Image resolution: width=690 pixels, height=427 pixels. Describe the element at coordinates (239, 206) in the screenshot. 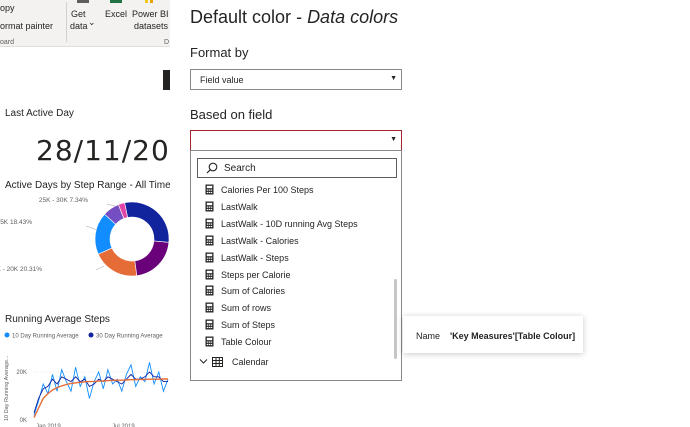

I see `field-item-label: LastWalk` at that location.